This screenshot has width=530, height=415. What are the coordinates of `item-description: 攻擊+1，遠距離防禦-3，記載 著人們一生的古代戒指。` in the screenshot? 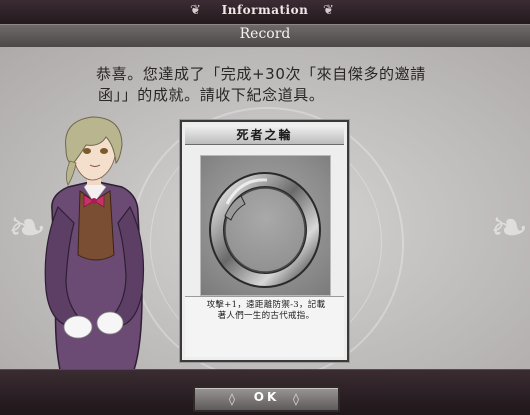 It's located at (266, 311).